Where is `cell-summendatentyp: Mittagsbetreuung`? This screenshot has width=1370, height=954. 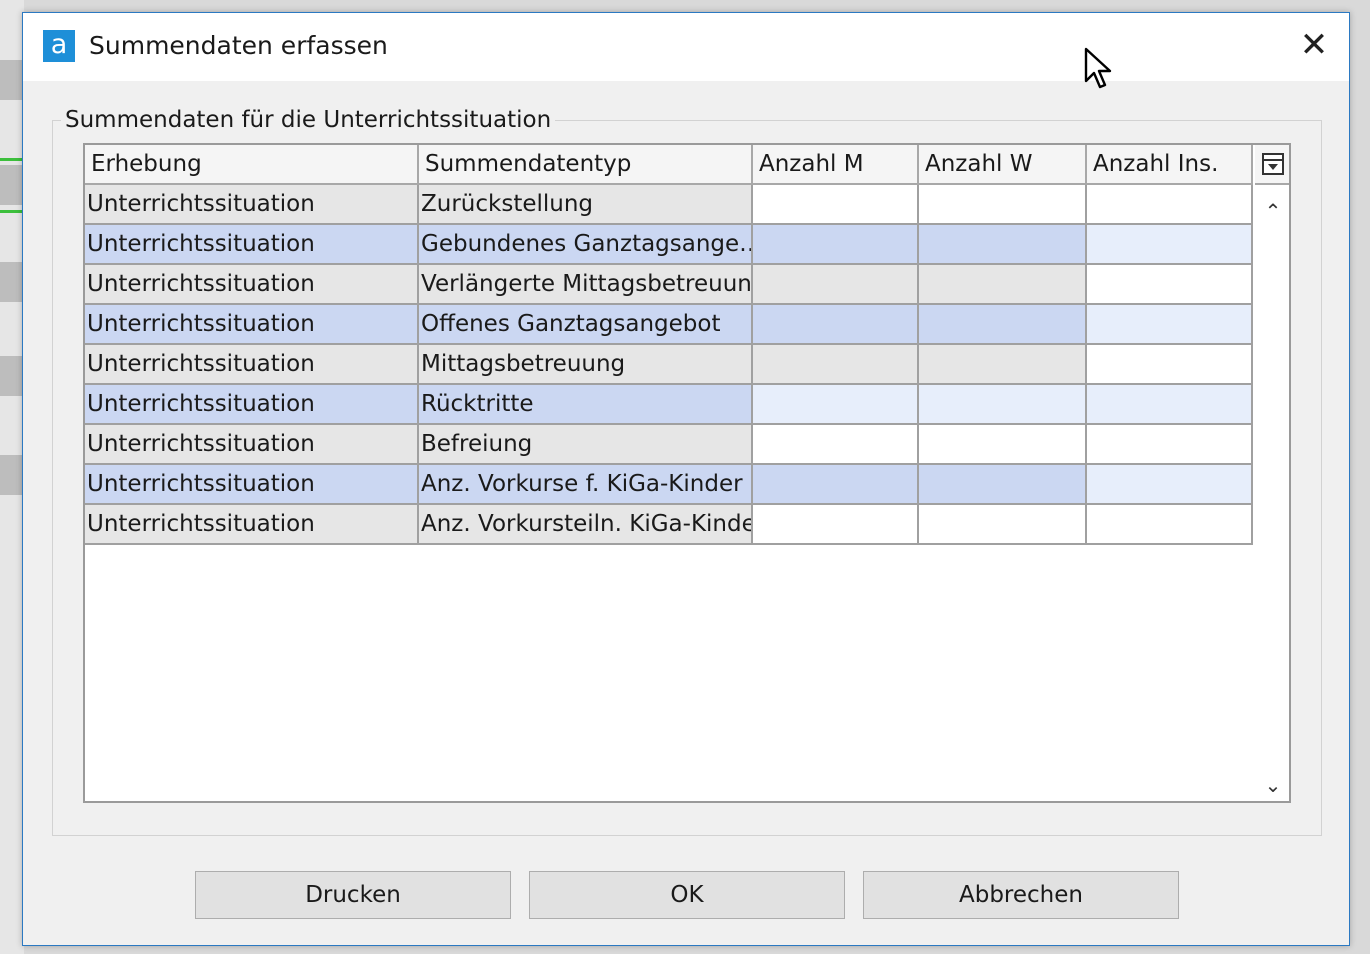
cell-summendatentyp: Mittagsbetreuung is located at coordinates (586, 365).